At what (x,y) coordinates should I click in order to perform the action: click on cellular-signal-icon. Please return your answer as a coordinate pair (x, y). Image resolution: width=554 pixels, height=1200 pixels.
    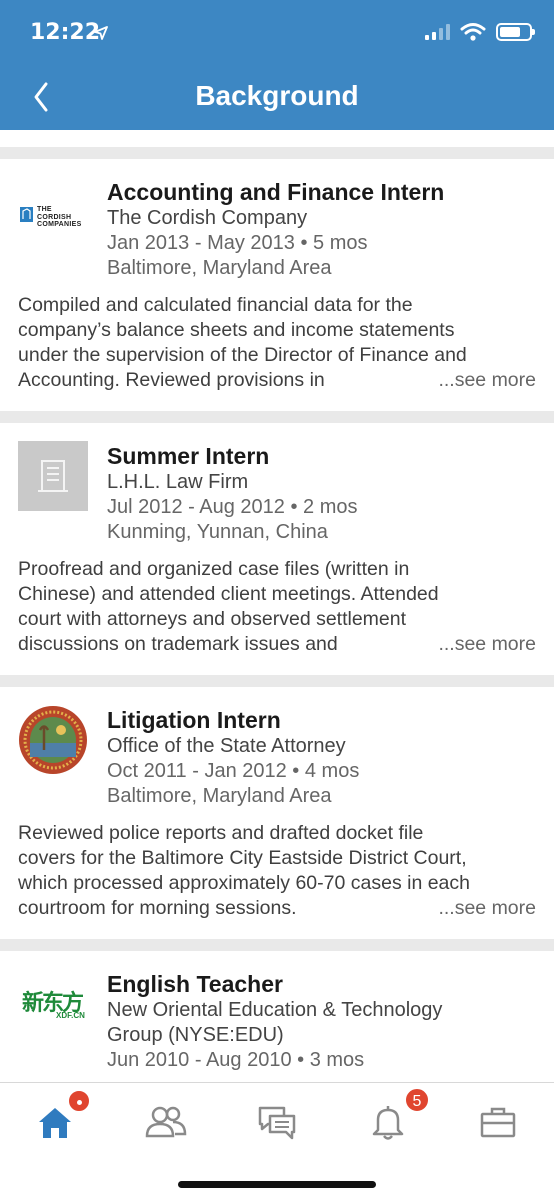
    Looking at the image, I should click on (437, 32).